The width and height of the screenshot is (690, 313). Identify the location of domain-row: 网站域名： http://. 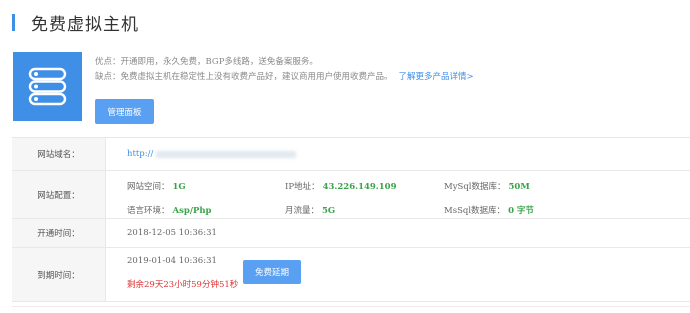
(351, 154).